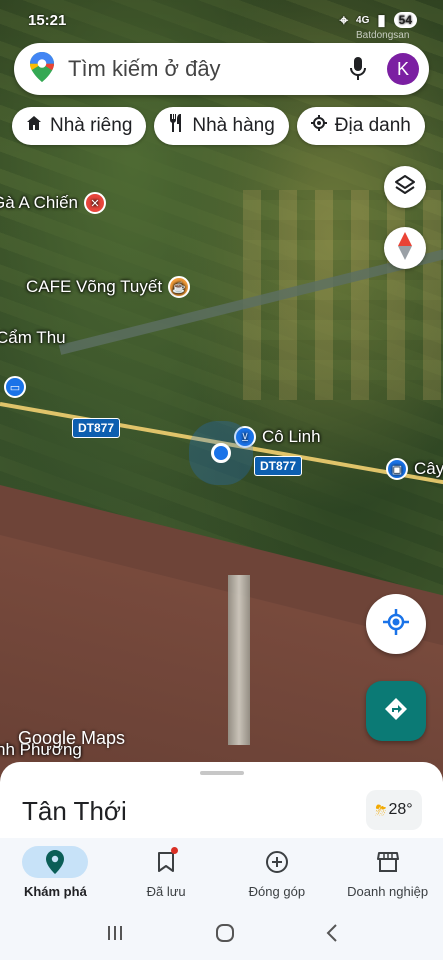  Describe the element at coordinates (55, 862) in the screenshot. I see `explore-pin-icon` at that location.